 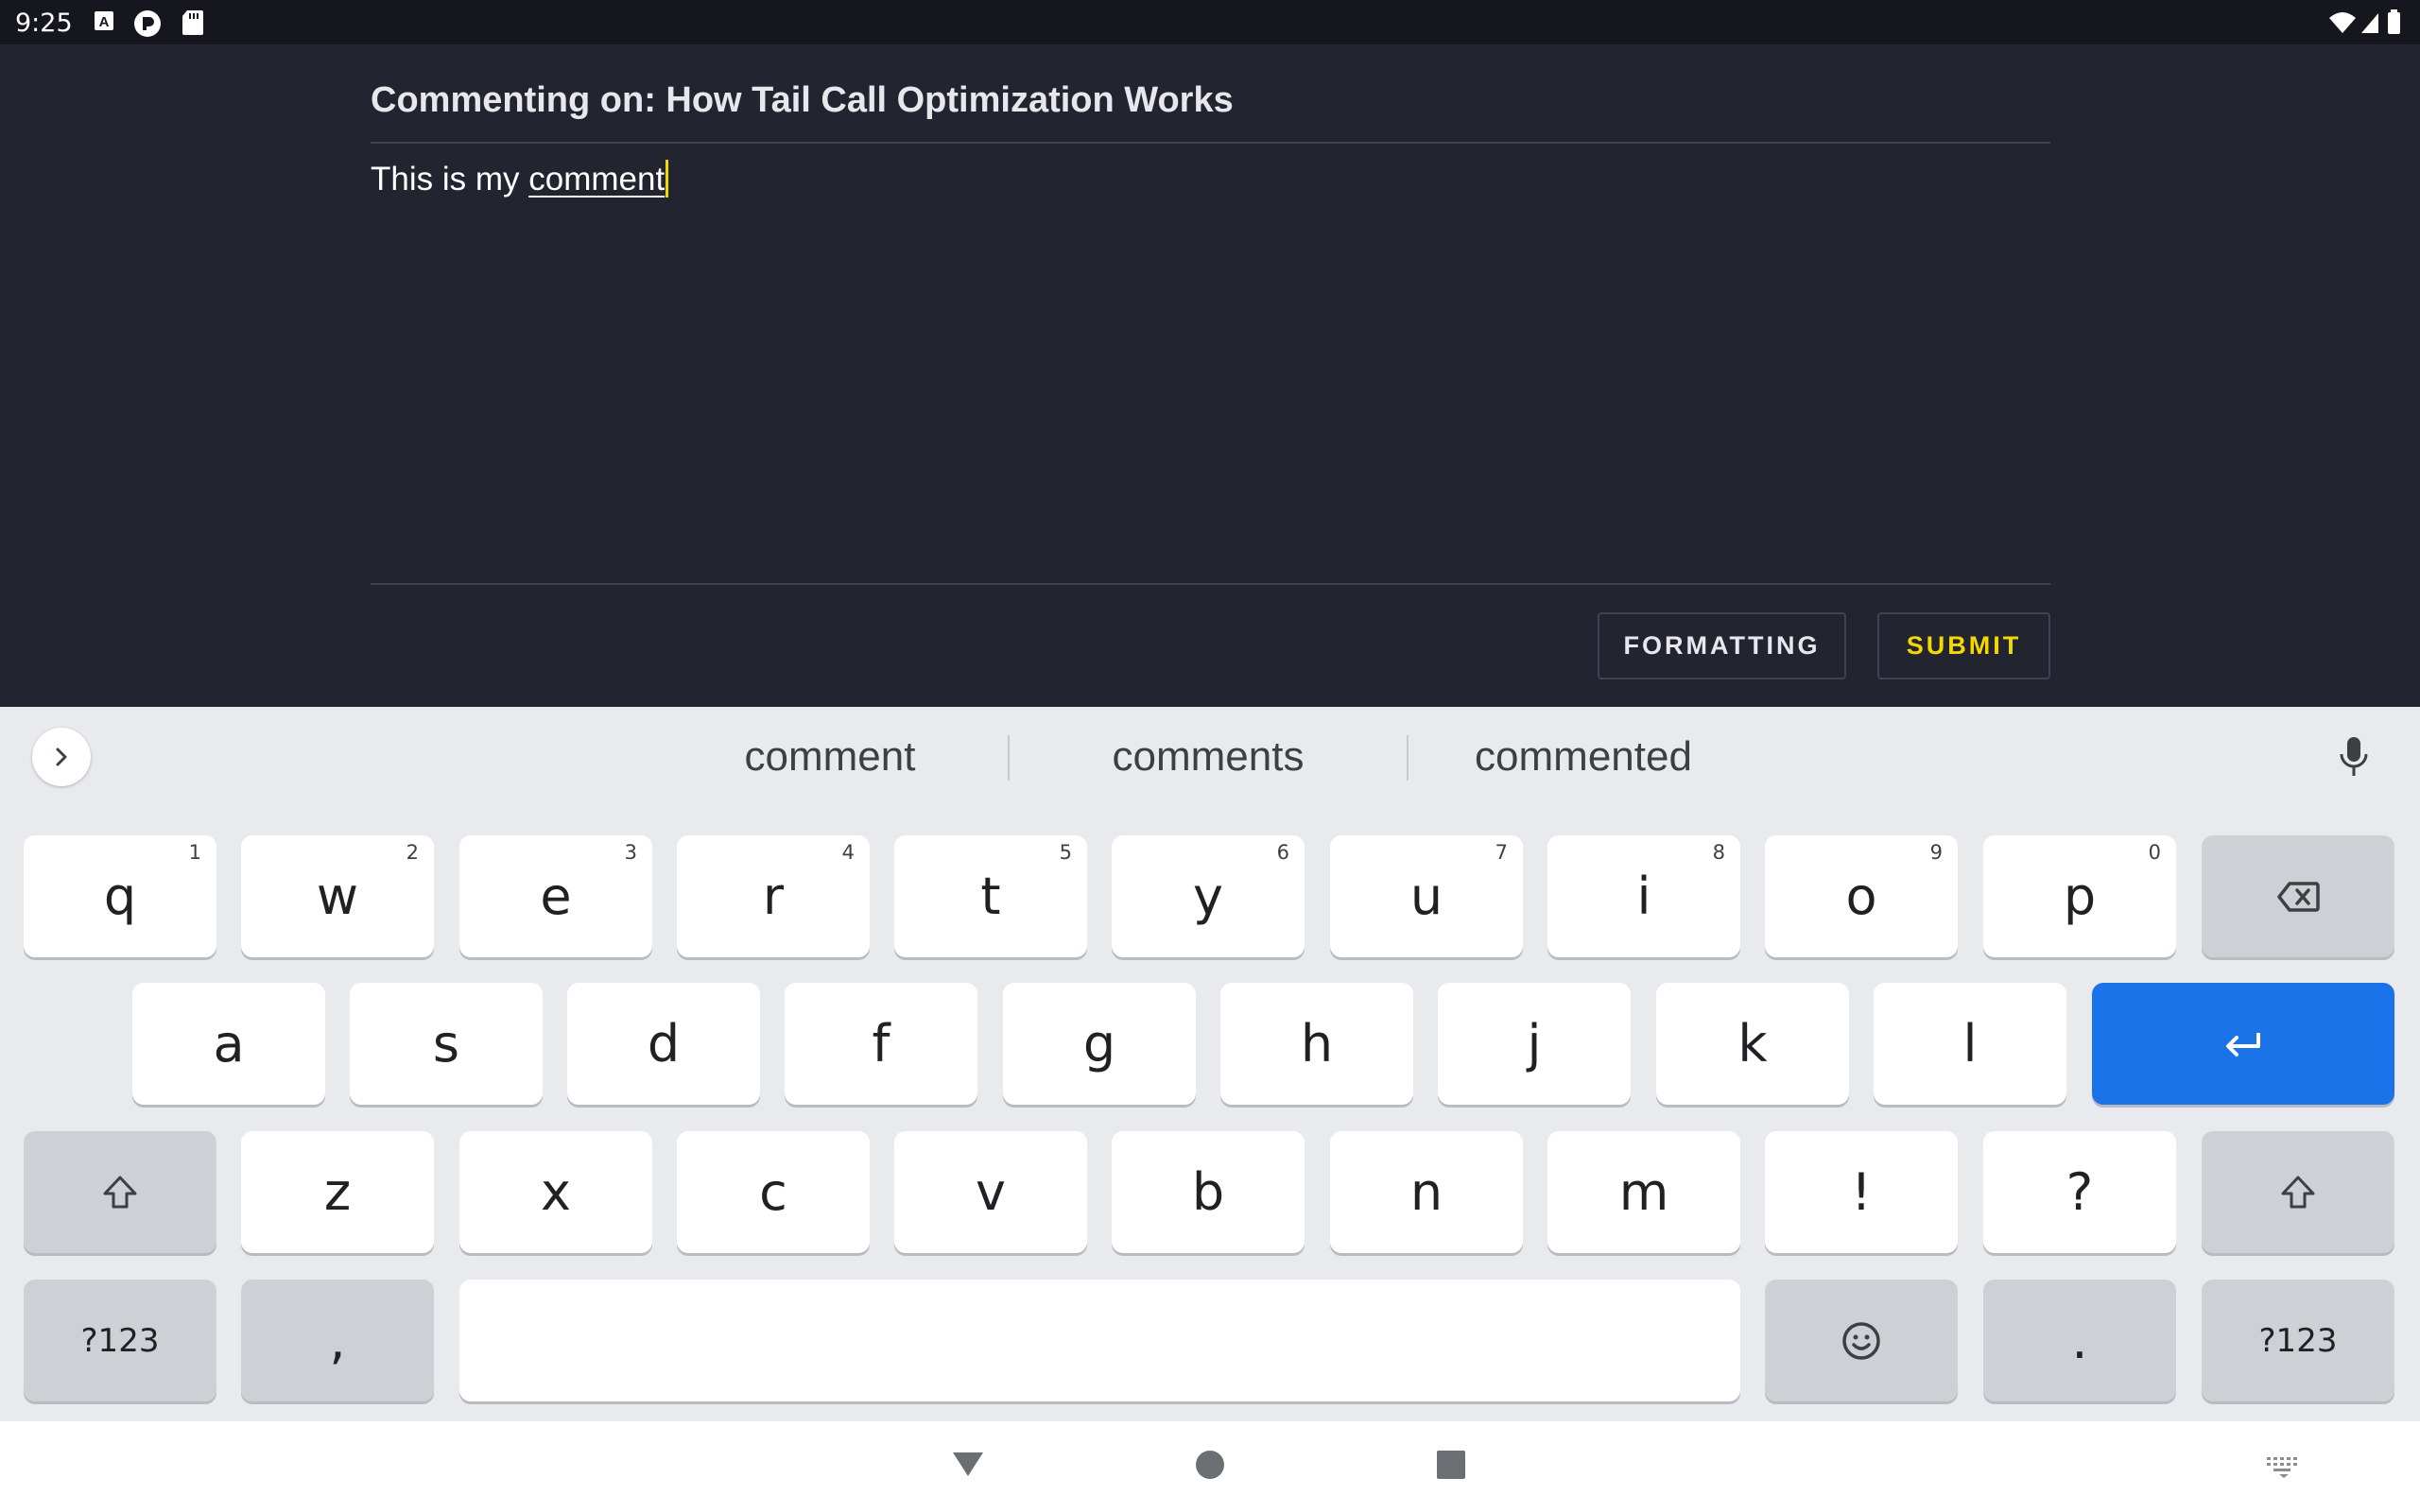 What do you see at coordinates (1317, 1044) in the screenshot?
I see `key-h: h` at bounding box center [1317, 1044].